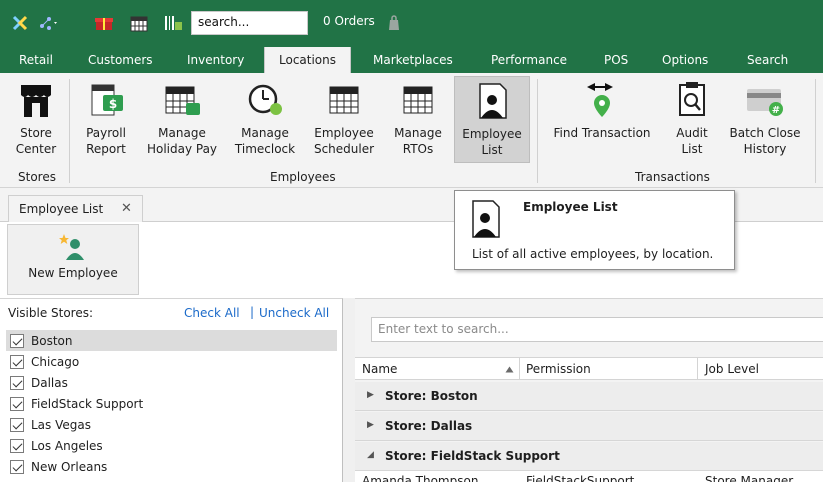 The height and width of the screenshot is (482, 823). Describe the element at coordinates (215, 60) in the screenshot. I see `tab-inventory: Inventory` at that location.